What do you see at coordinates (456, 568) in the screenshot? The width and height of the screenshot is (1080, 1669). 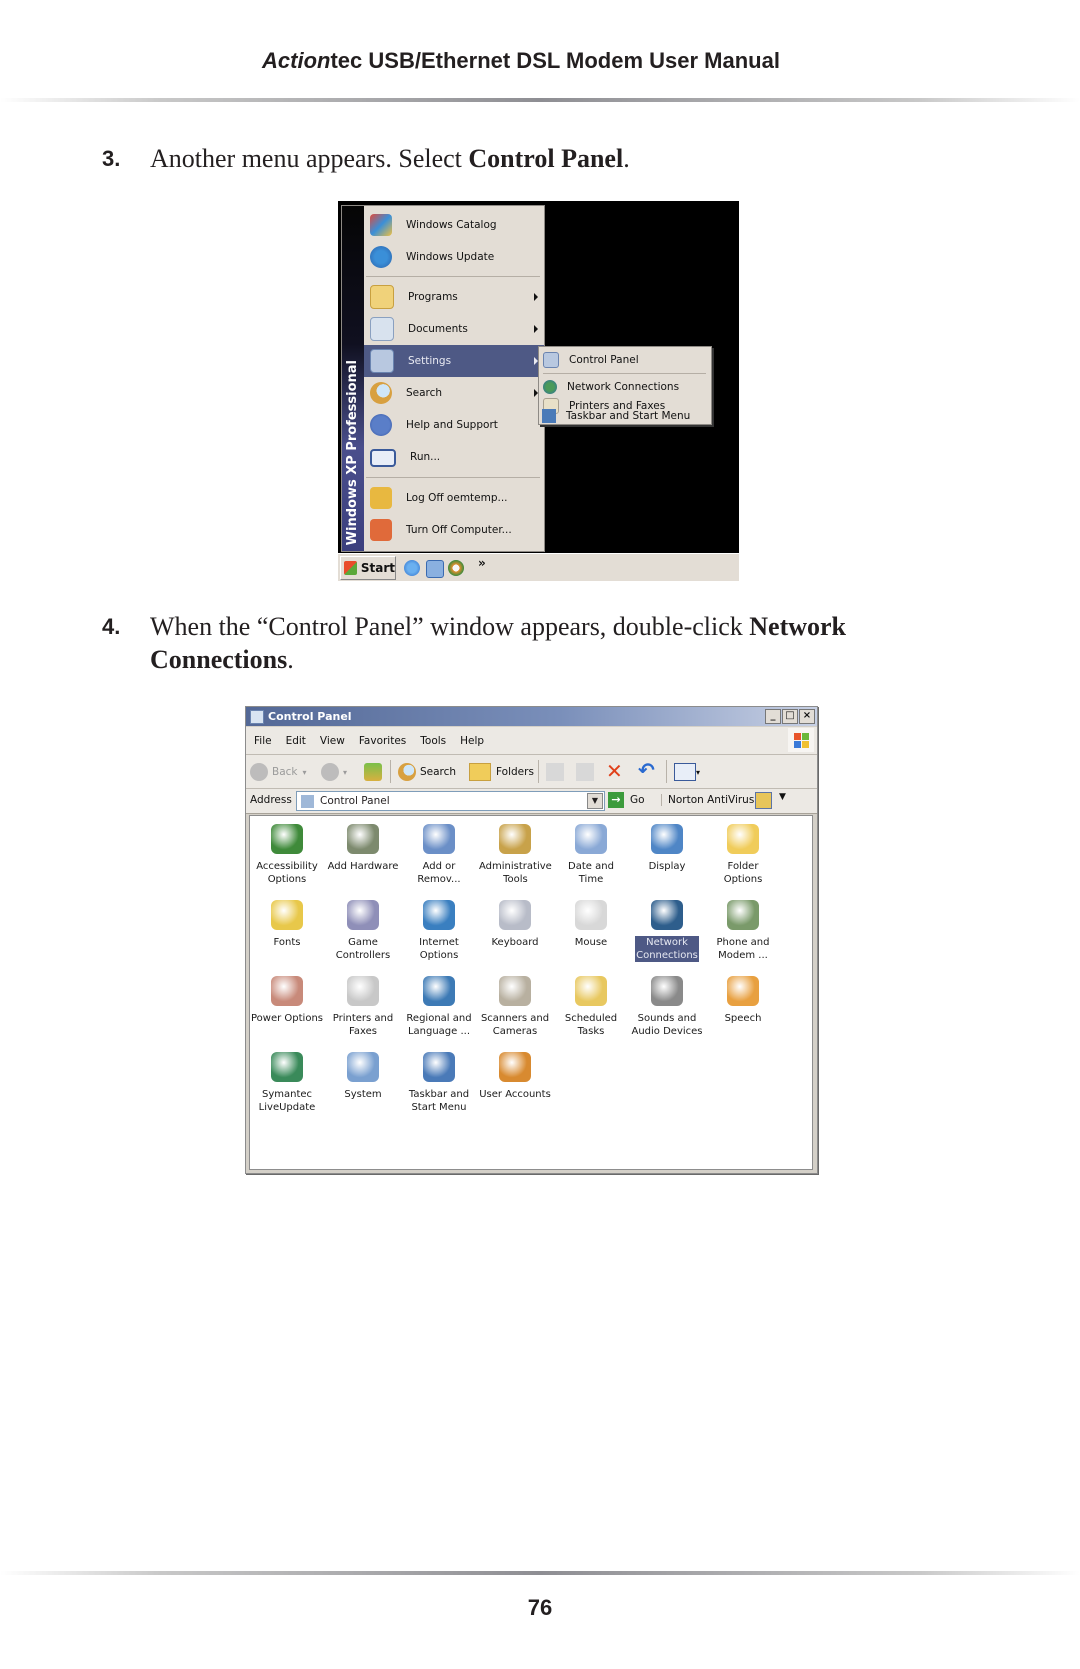 I see `media-player-icon` at bounding box center [456, 568].